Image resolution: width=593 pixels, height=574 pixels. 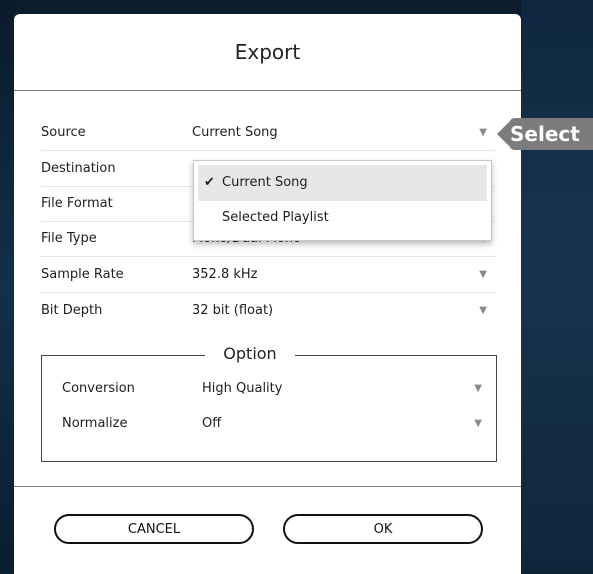 What do you see at coordinates (7, 285) in the screenshot?
I see `background-left` at bounding box center [7, 285].